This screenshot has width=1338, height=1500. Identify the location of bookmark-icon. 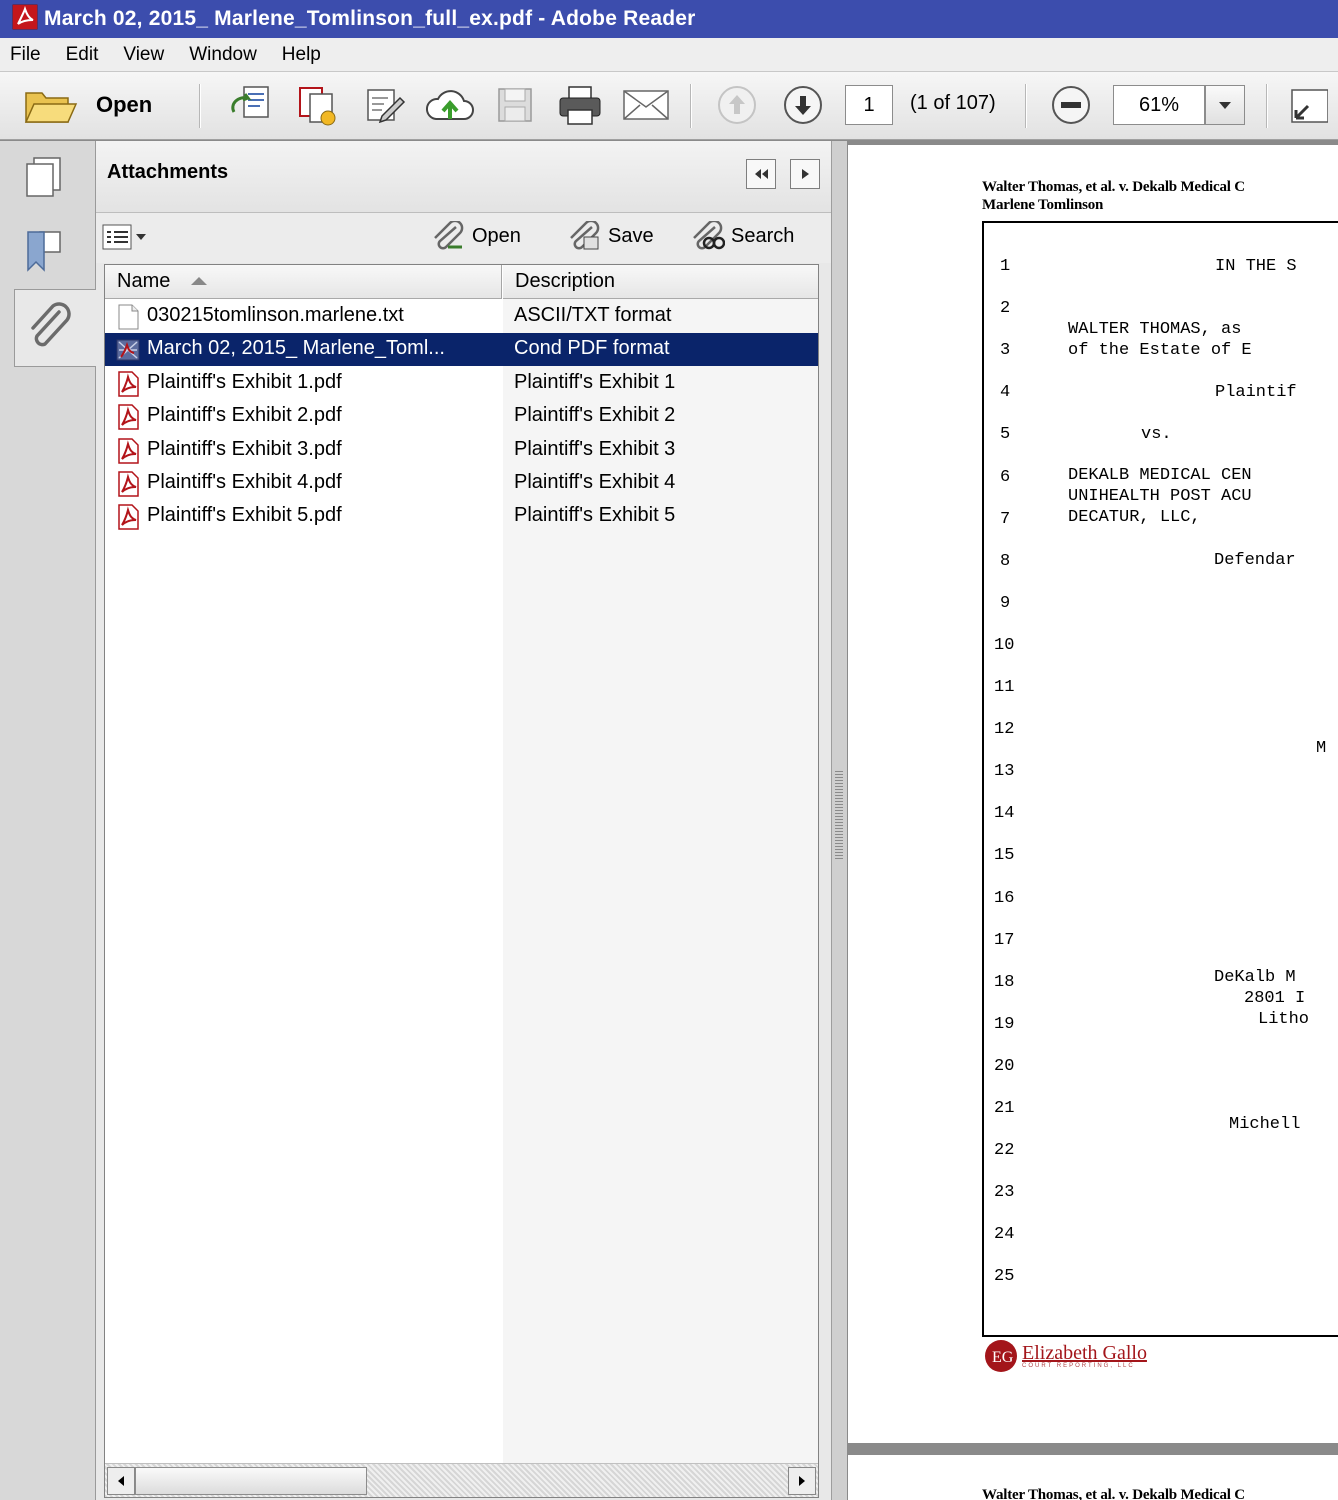
(44, 251).